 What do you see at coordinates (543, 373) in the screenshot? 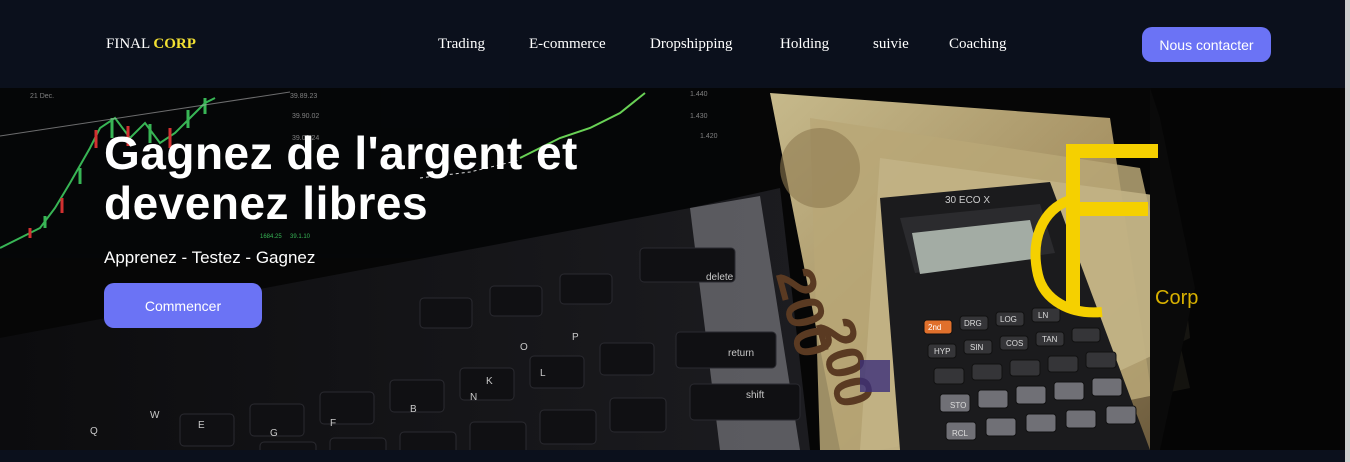
I see `svg-text: L` at bounding box center [543, 373].